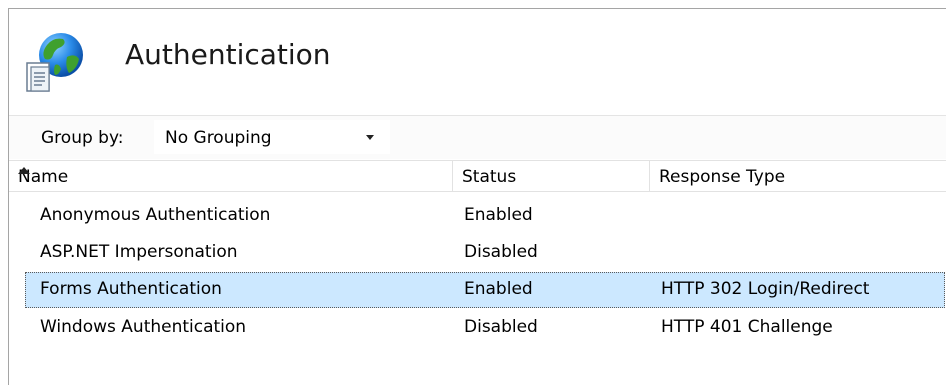 This screenshot has width=946, height=386. I want to click on group-by-label: Group by:, so click(82, 138).